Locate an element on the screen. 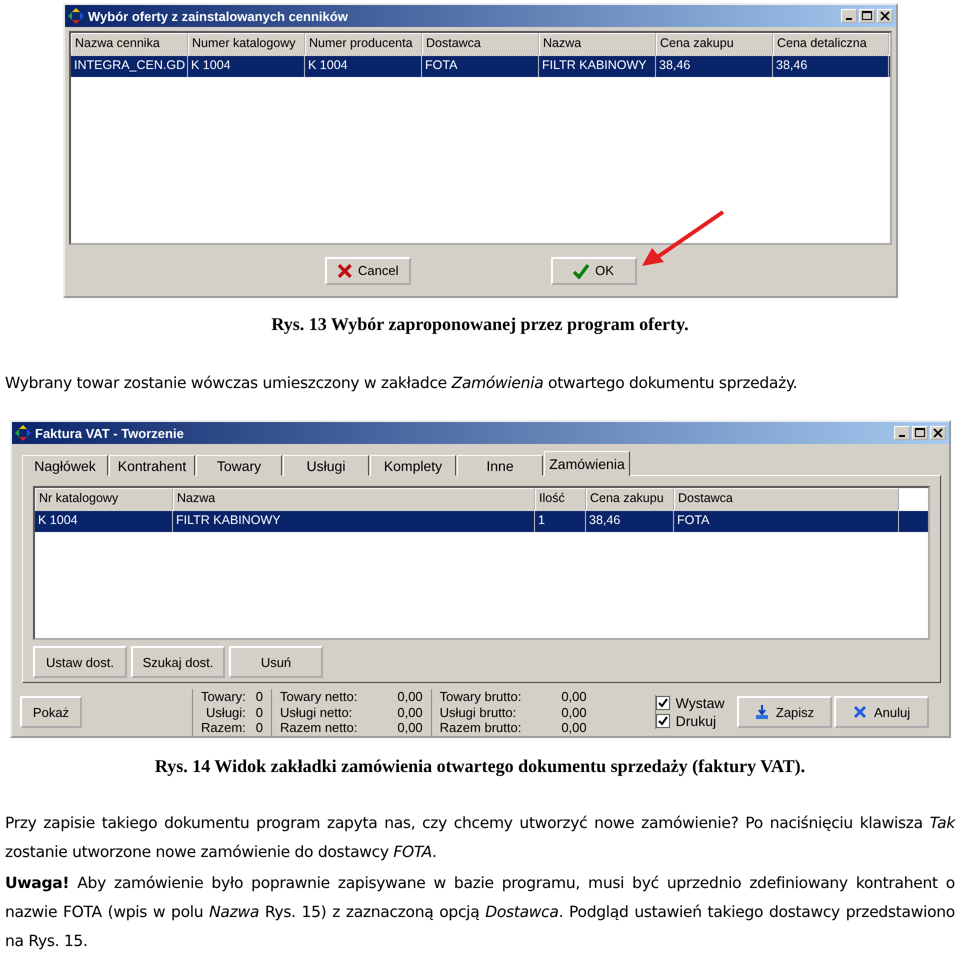 The width and height of the screenshot is (960, 965). column-header: Nazwa cennika is located at coordinates (129, 44).